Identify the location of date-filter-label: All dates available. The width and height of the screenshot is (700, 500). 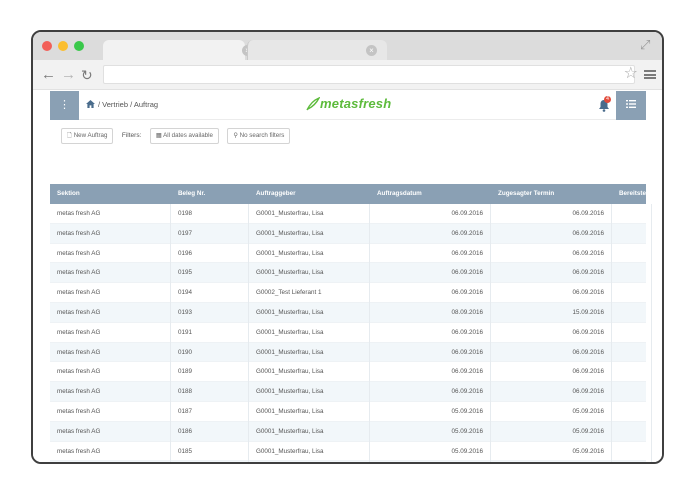
(188, 135).